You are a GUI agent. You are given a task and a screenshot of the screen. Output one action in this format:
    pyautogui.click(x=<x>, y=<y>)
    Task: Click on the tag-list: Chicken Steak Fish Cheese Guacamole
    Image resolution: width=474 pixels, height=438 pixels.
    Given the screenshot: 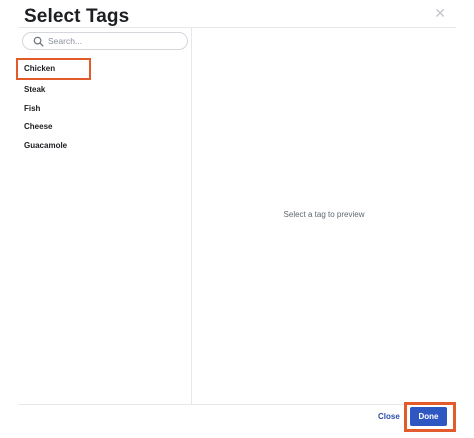 What is the action you would take?
    pyautogui.click(x=103, y=107)
    